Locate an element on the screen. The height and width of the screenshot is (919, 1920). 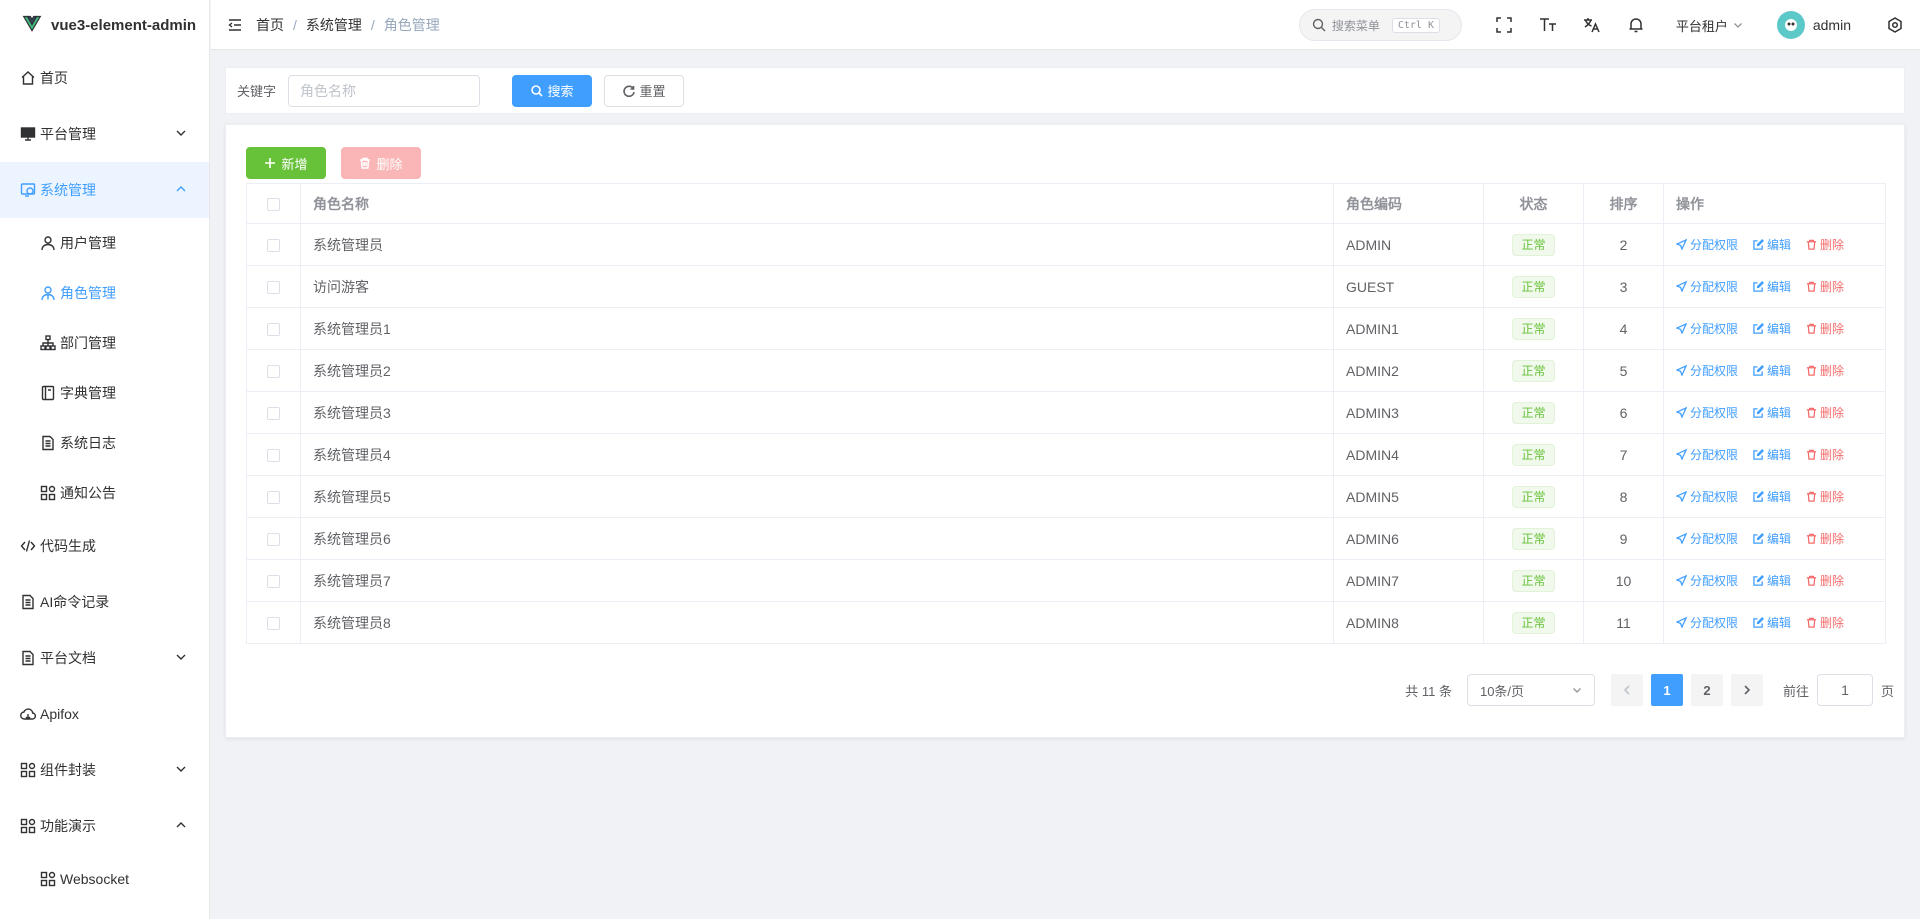
sidebar-item-4: 角色管理 is located at coordinates (104, 293).